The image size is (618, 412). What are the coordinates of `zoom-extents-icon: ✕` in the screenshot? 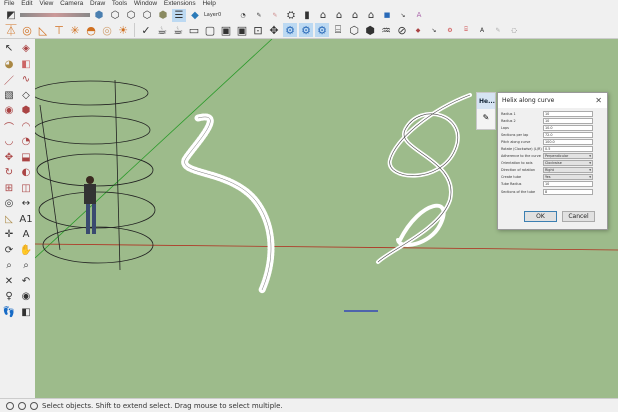 It's located at (9, 281).